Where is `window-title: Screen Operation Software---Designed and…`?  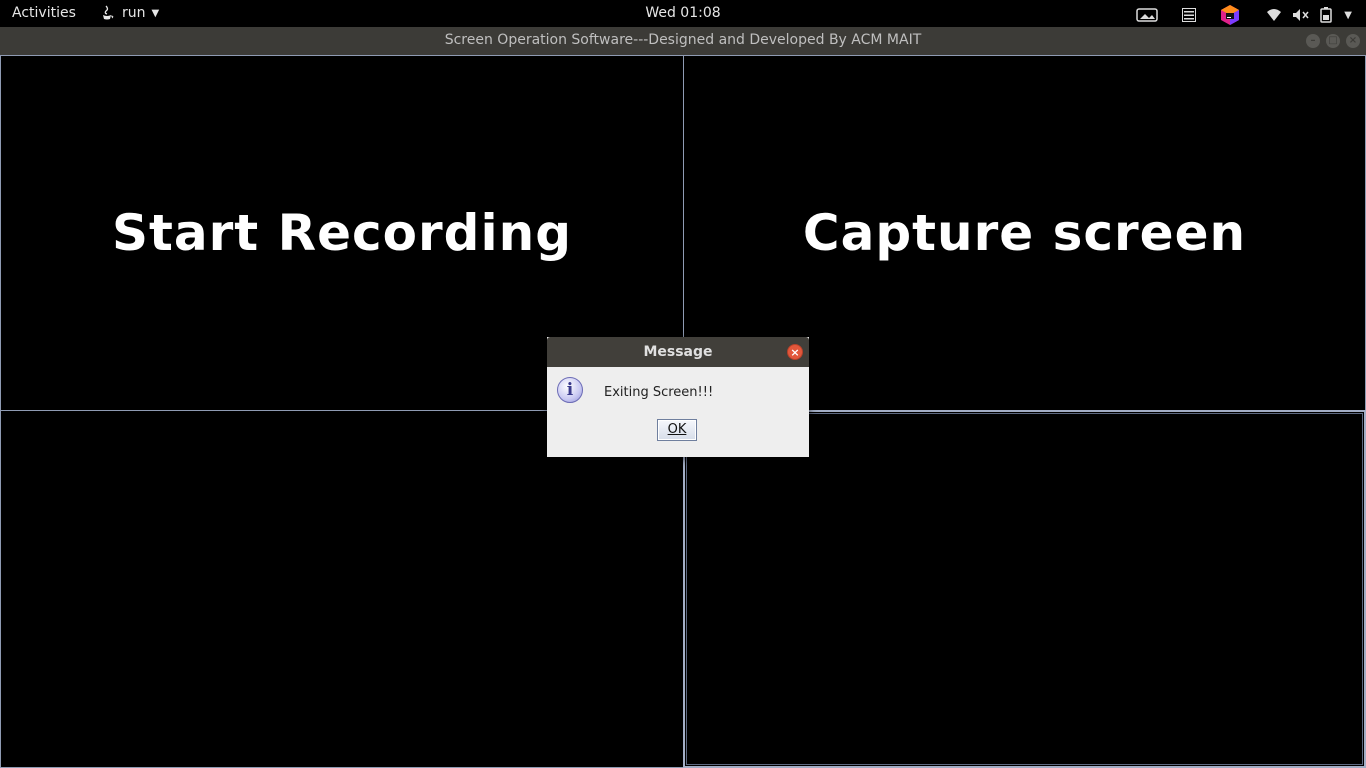
window-title: Screen Operation Software---Designed and… is located at coordinates (683, 40).